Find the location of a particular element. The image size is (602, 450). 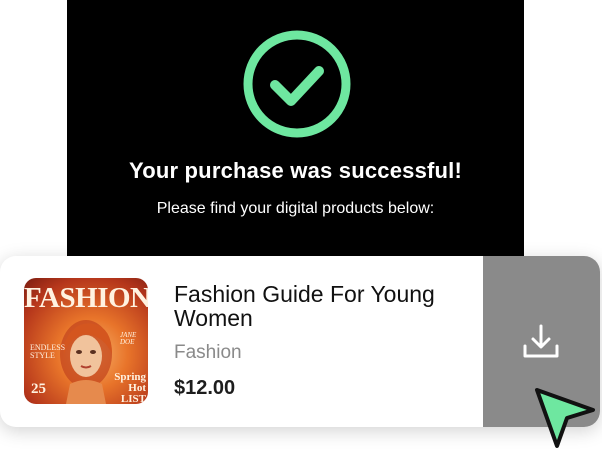

product-title: Fashion Guide For Young Women is located at coordinates (304, 306).